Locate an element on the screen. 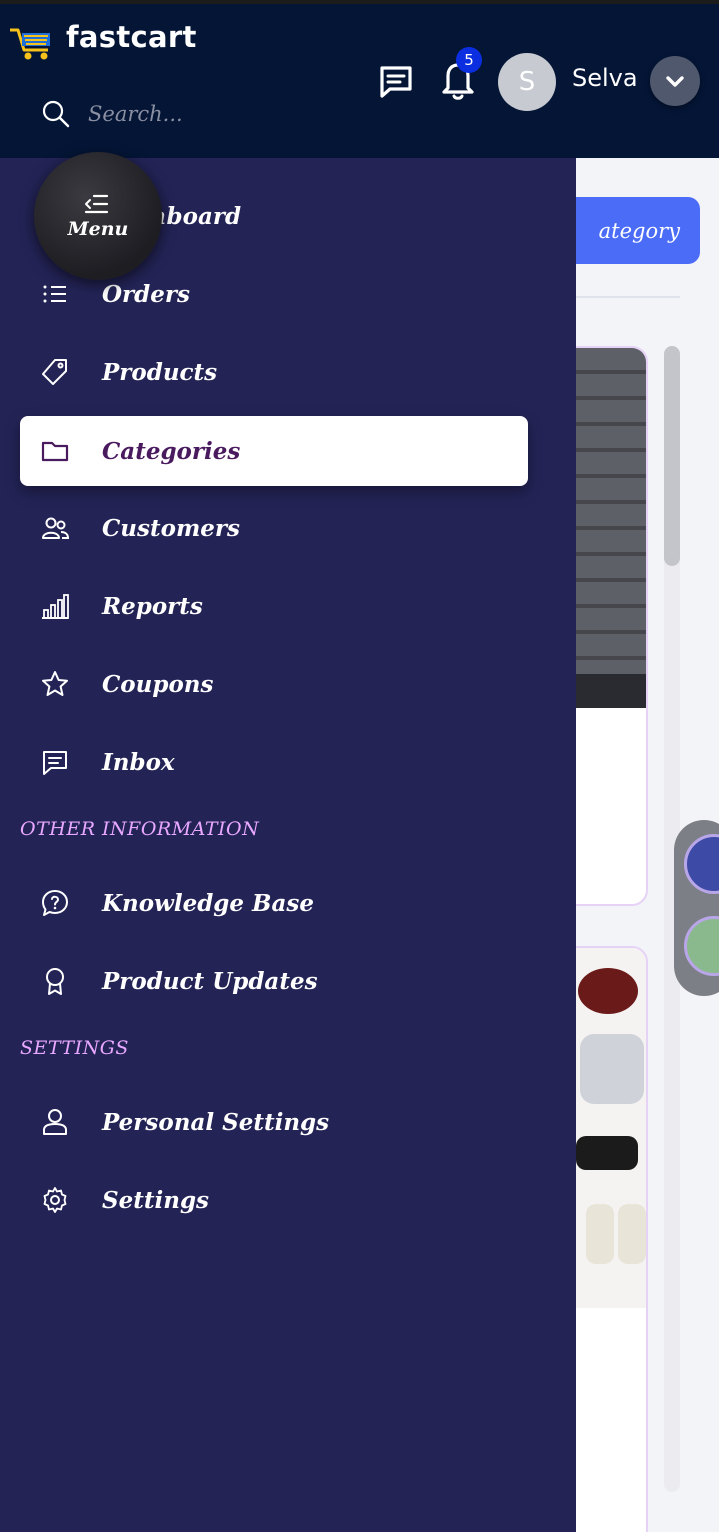 This screenshot has height=1532, width=719. brand-logo: fastcart is located at coordinates (102, 41).